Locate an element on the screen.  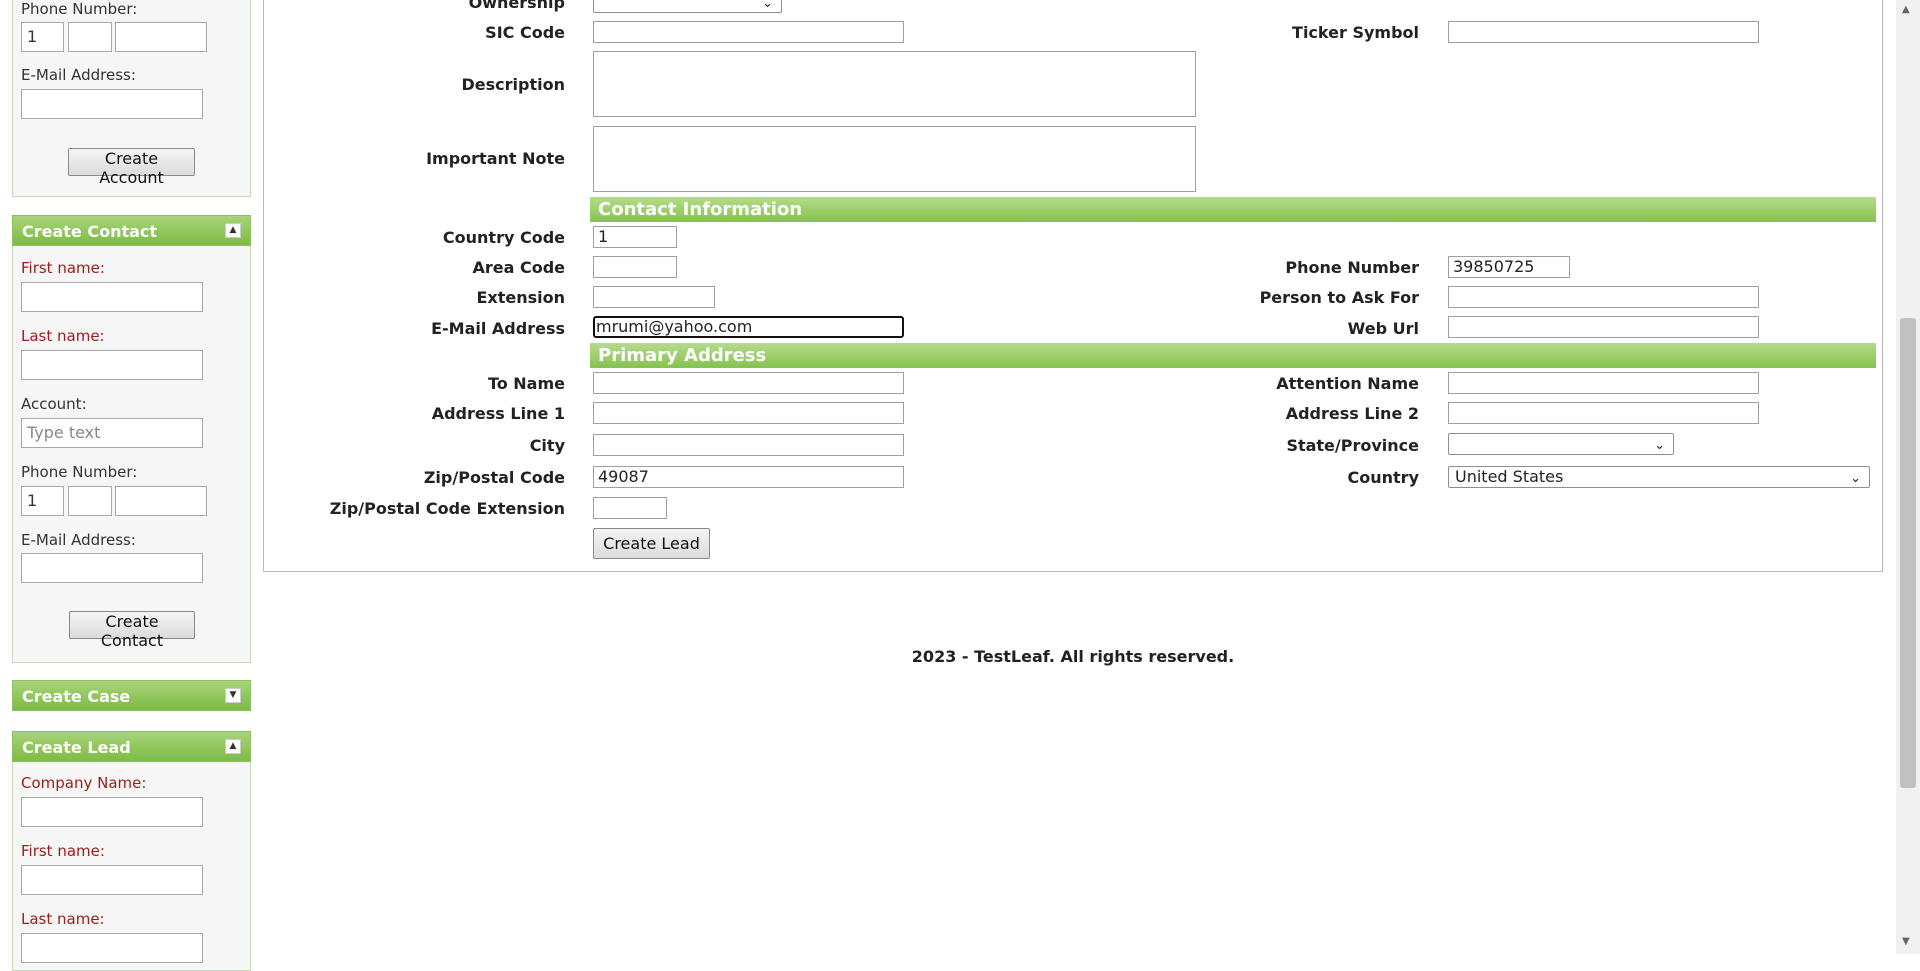
state-province-label: State/Province is located at coordinates (1352, 445).